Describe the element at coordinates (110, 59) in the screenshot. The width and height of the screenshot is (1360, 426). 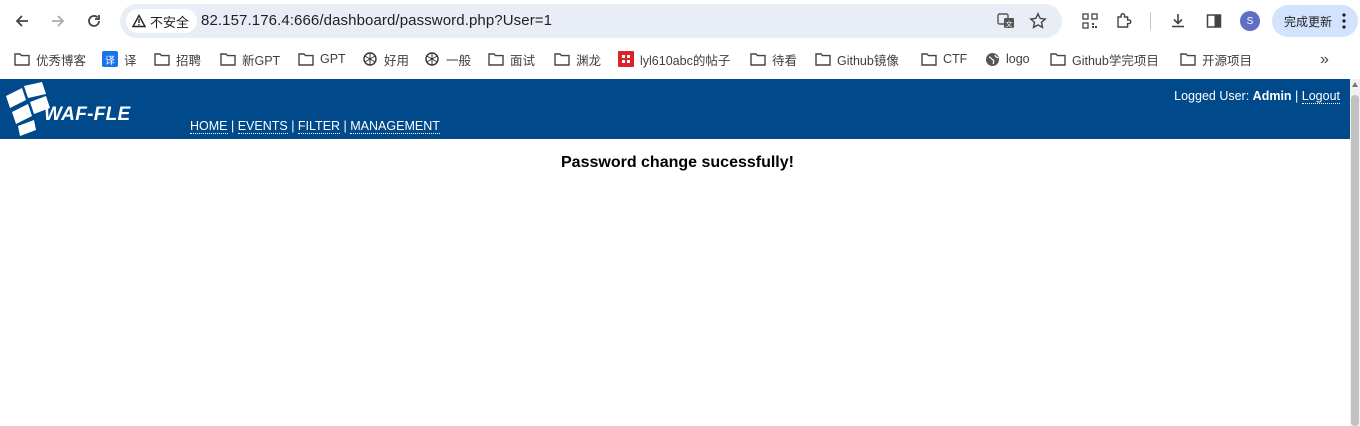
I see `translate-icon: 译` at that location.